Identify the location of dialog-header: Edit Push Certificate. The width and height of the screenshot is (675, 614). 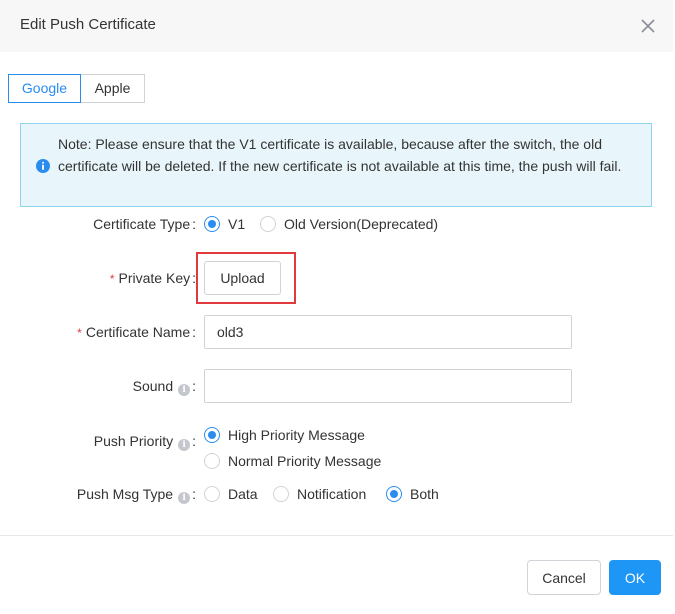
(336, 26).